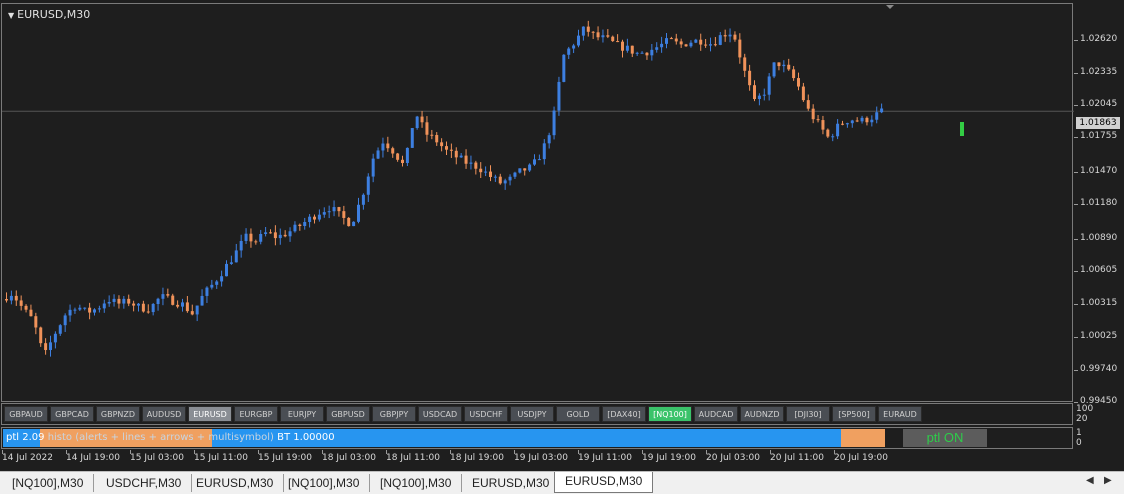 Image resolution: width=1124 pixels, height=494 pixels. I want to click on chart-tab: USDCHF,M30, so click(144, 483).